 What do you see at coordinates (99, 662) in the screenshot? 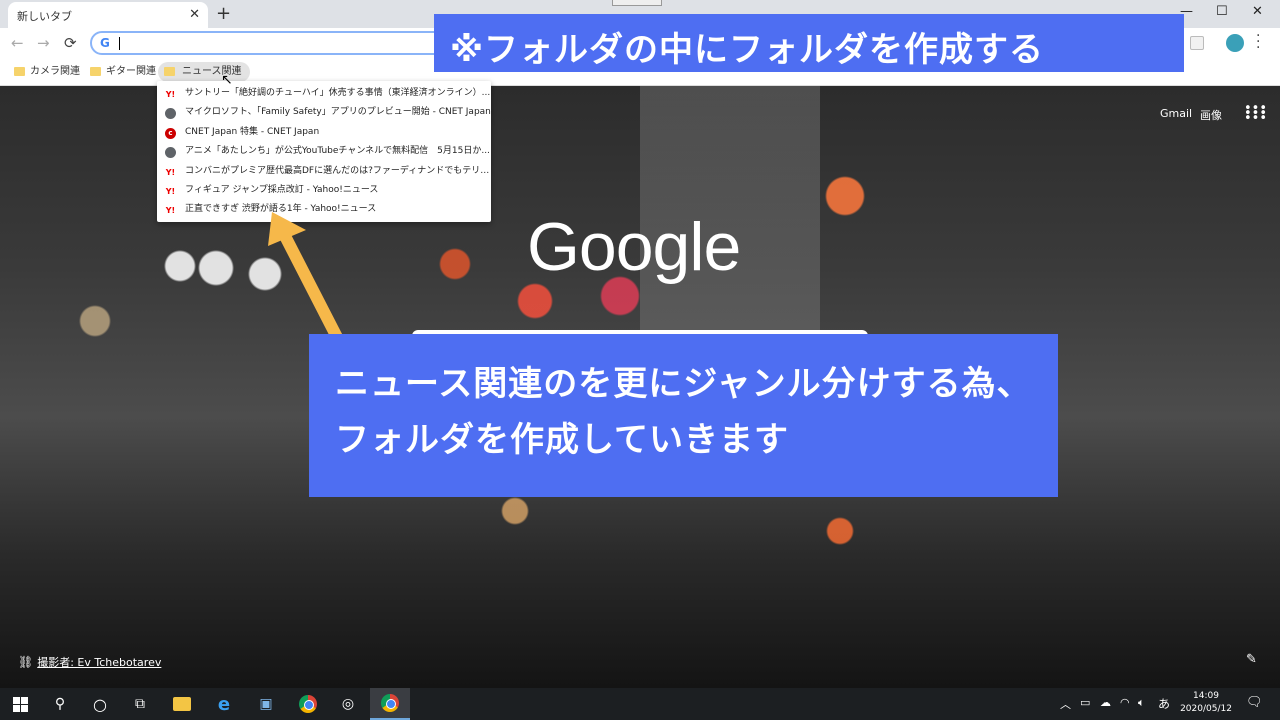
I see `photo-credit-text: 撮影者: Ev Tchebotarev` at bounding box center [99, 662].